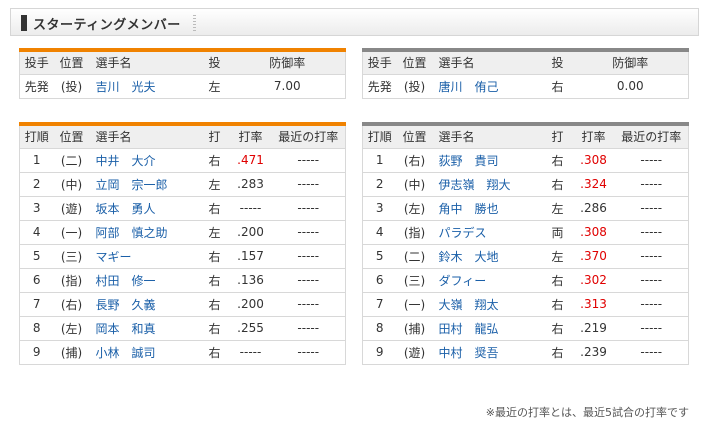  I want to click on player-position: (右), so click(414, 159).